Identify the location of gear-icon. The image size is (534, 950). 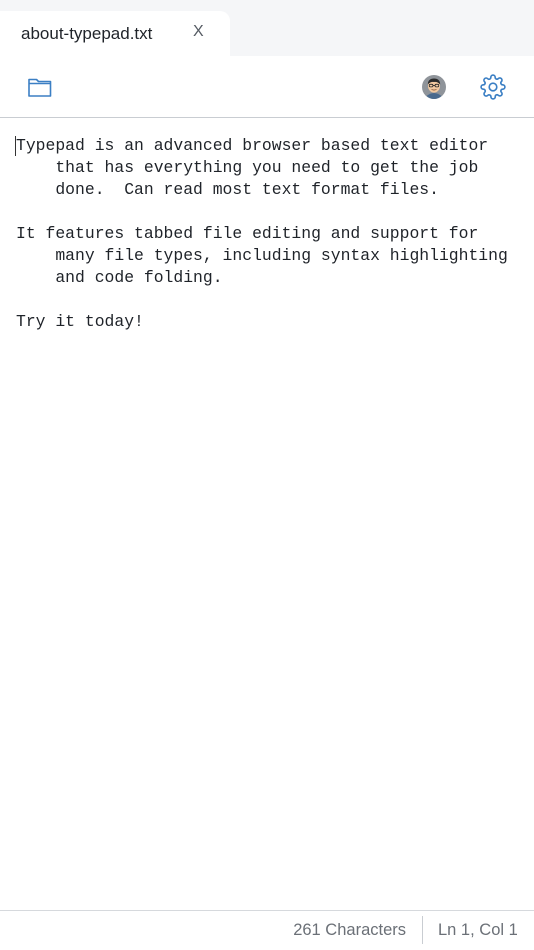
(493, 87).